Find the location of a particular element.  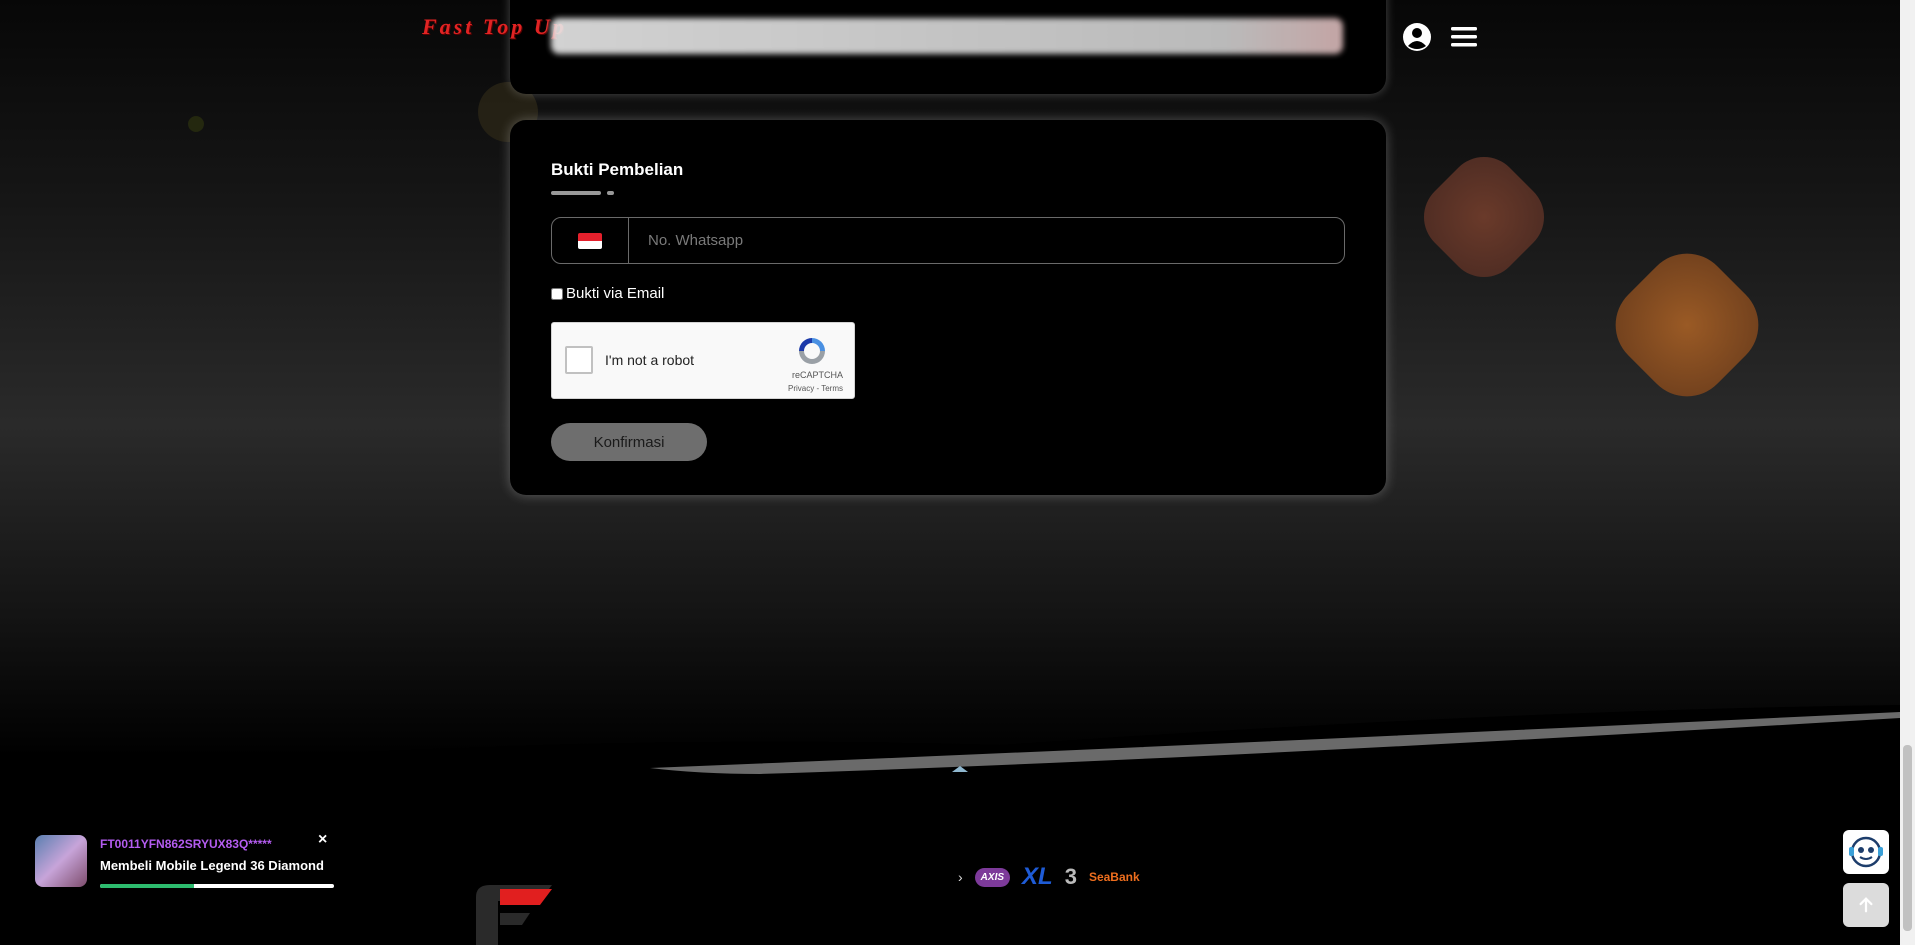

game-thumbnail is located at coordinates (61, 861).